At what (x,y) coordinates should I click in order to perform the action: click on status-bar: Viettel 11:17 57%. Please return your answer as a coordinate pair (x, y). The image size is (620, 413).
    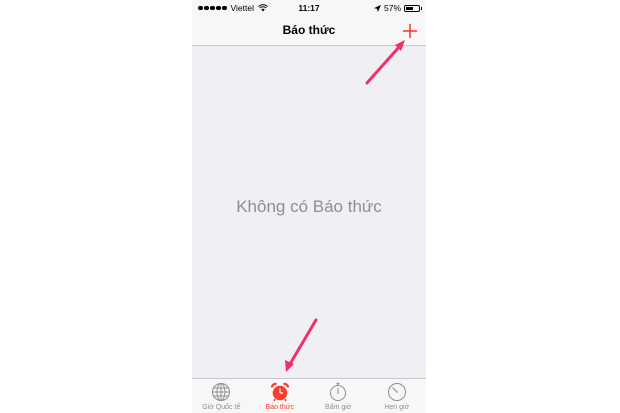
    Looking at the image, I should click on (309, 9).